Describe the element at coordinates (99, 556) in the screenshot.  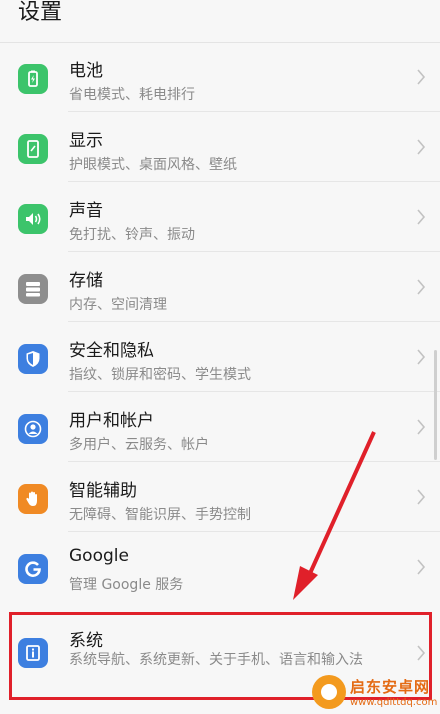
I see `item-title: Google` at that location.